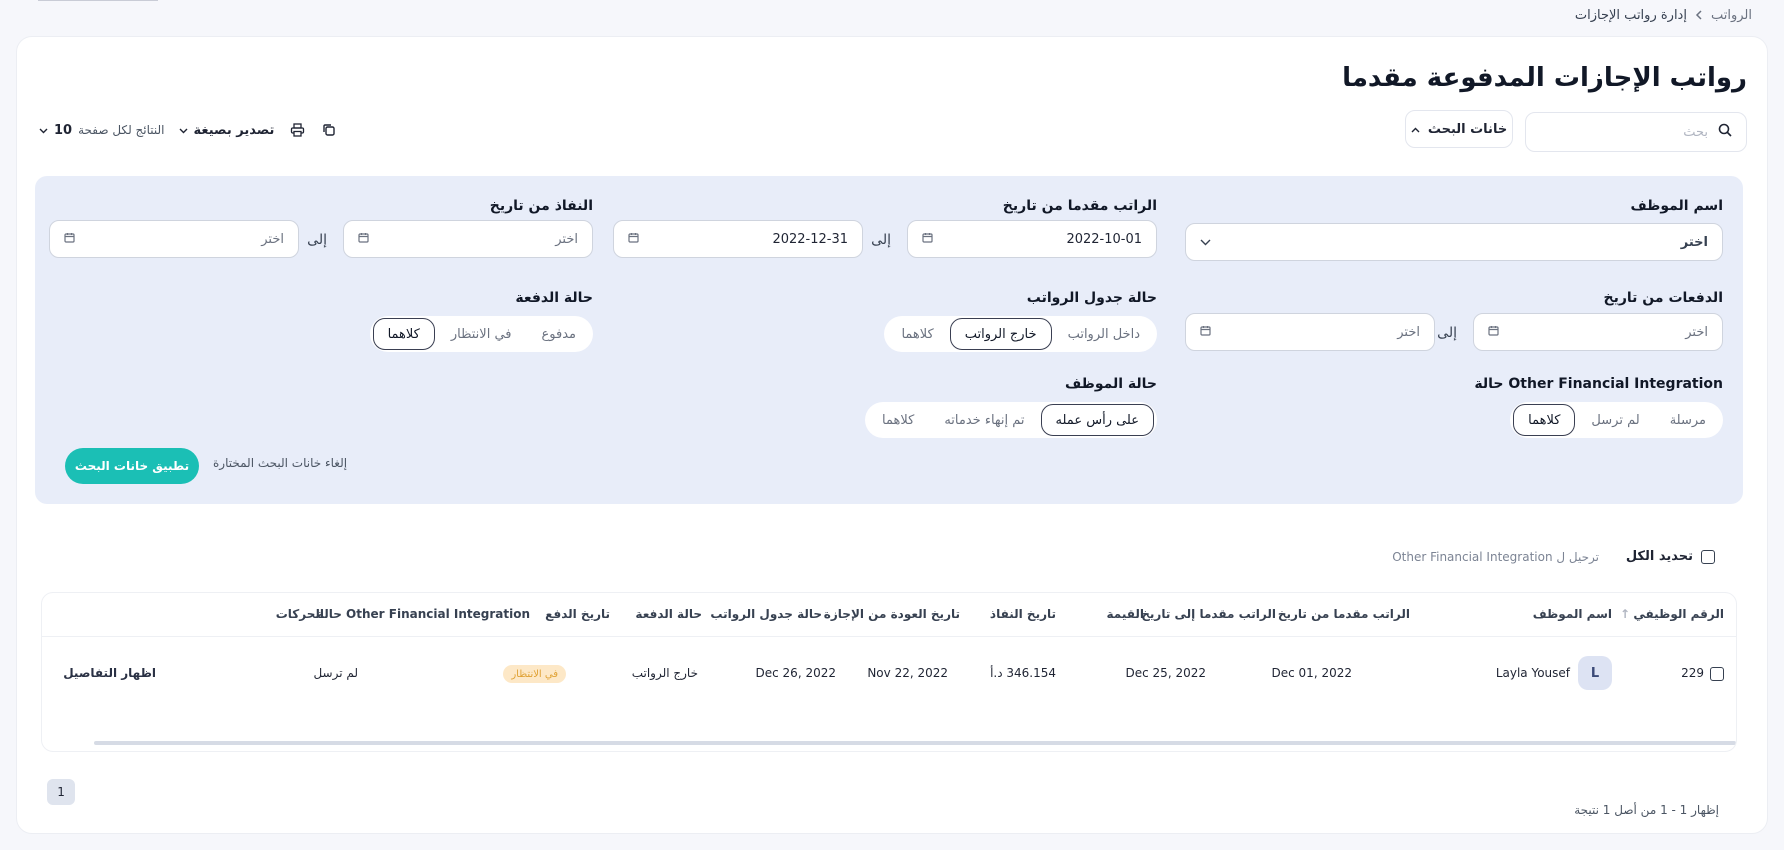  I want to click on page-button-1: 1, so click(61, 792).